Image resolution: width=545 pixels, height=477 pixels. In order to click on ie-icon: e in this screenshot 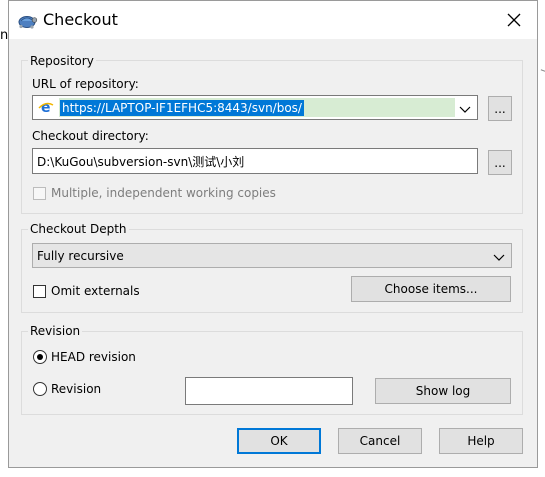, I will do `click(46, 107)`.